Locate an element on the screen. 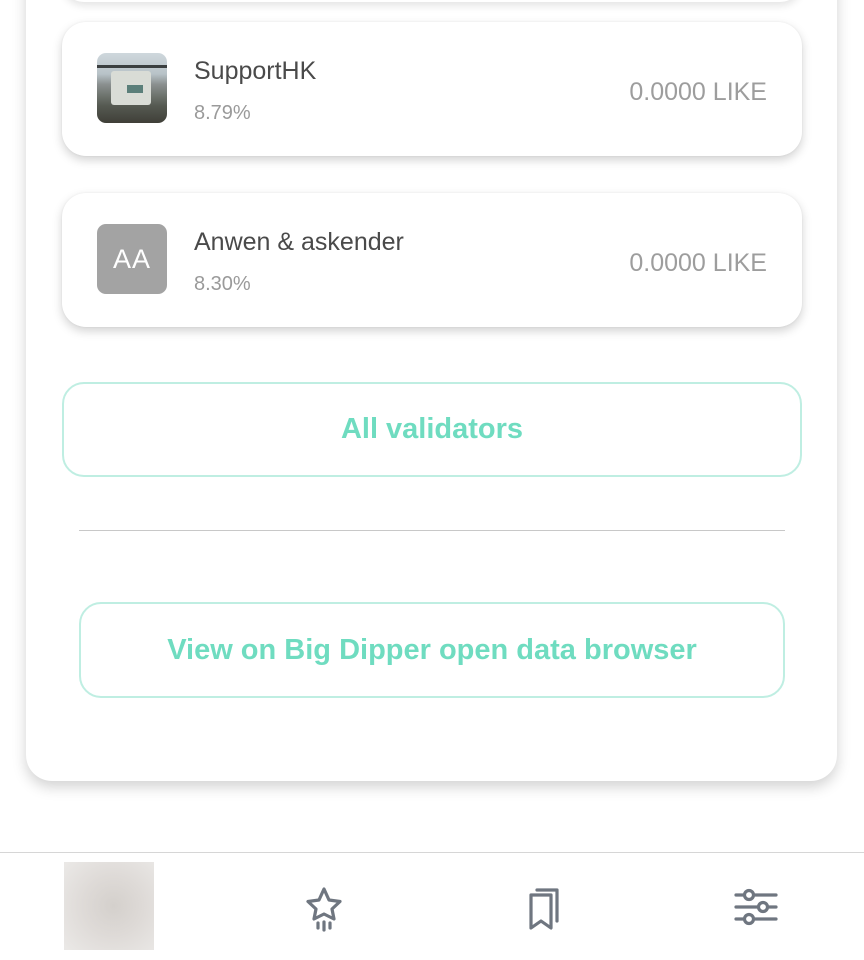  validator-name: Anwen & askender is located at coordinates (299, 242).